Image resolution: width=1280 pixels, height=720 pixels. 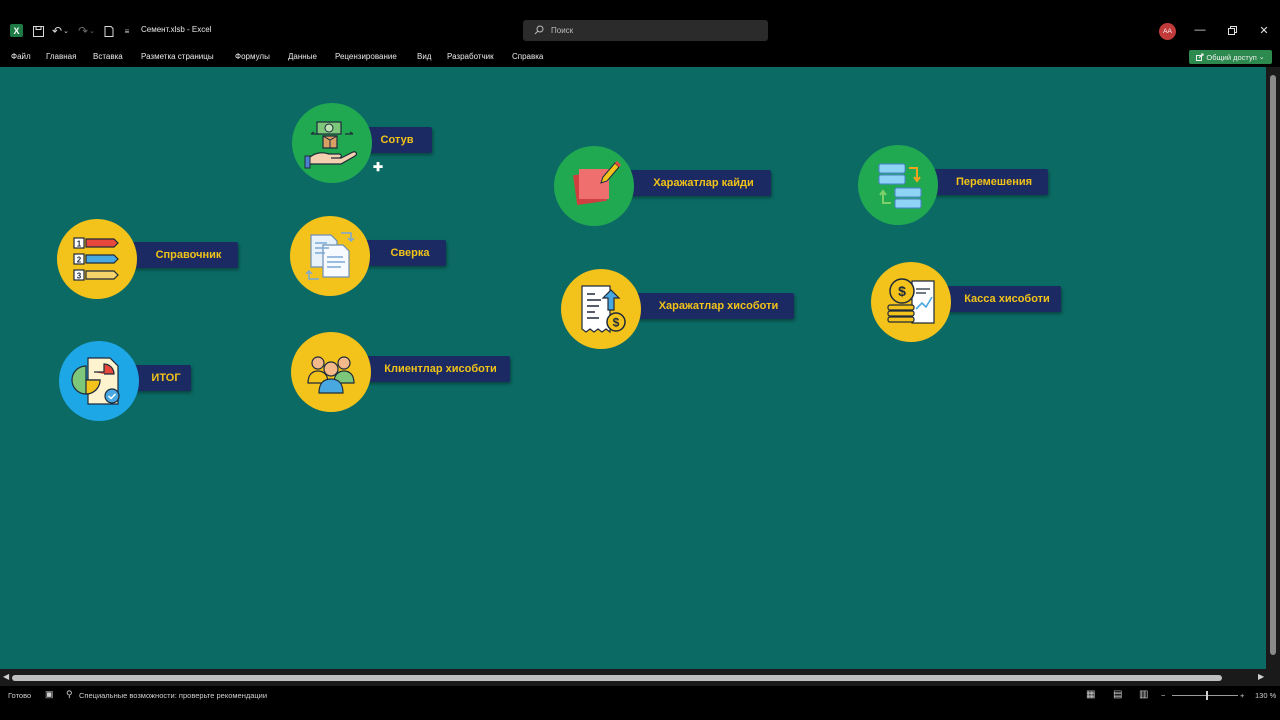 What do you see at coordinates (1261, 676) in the screenshot?
I see `scroll-right-icon: ▶` at bounding box center [1261, 676].